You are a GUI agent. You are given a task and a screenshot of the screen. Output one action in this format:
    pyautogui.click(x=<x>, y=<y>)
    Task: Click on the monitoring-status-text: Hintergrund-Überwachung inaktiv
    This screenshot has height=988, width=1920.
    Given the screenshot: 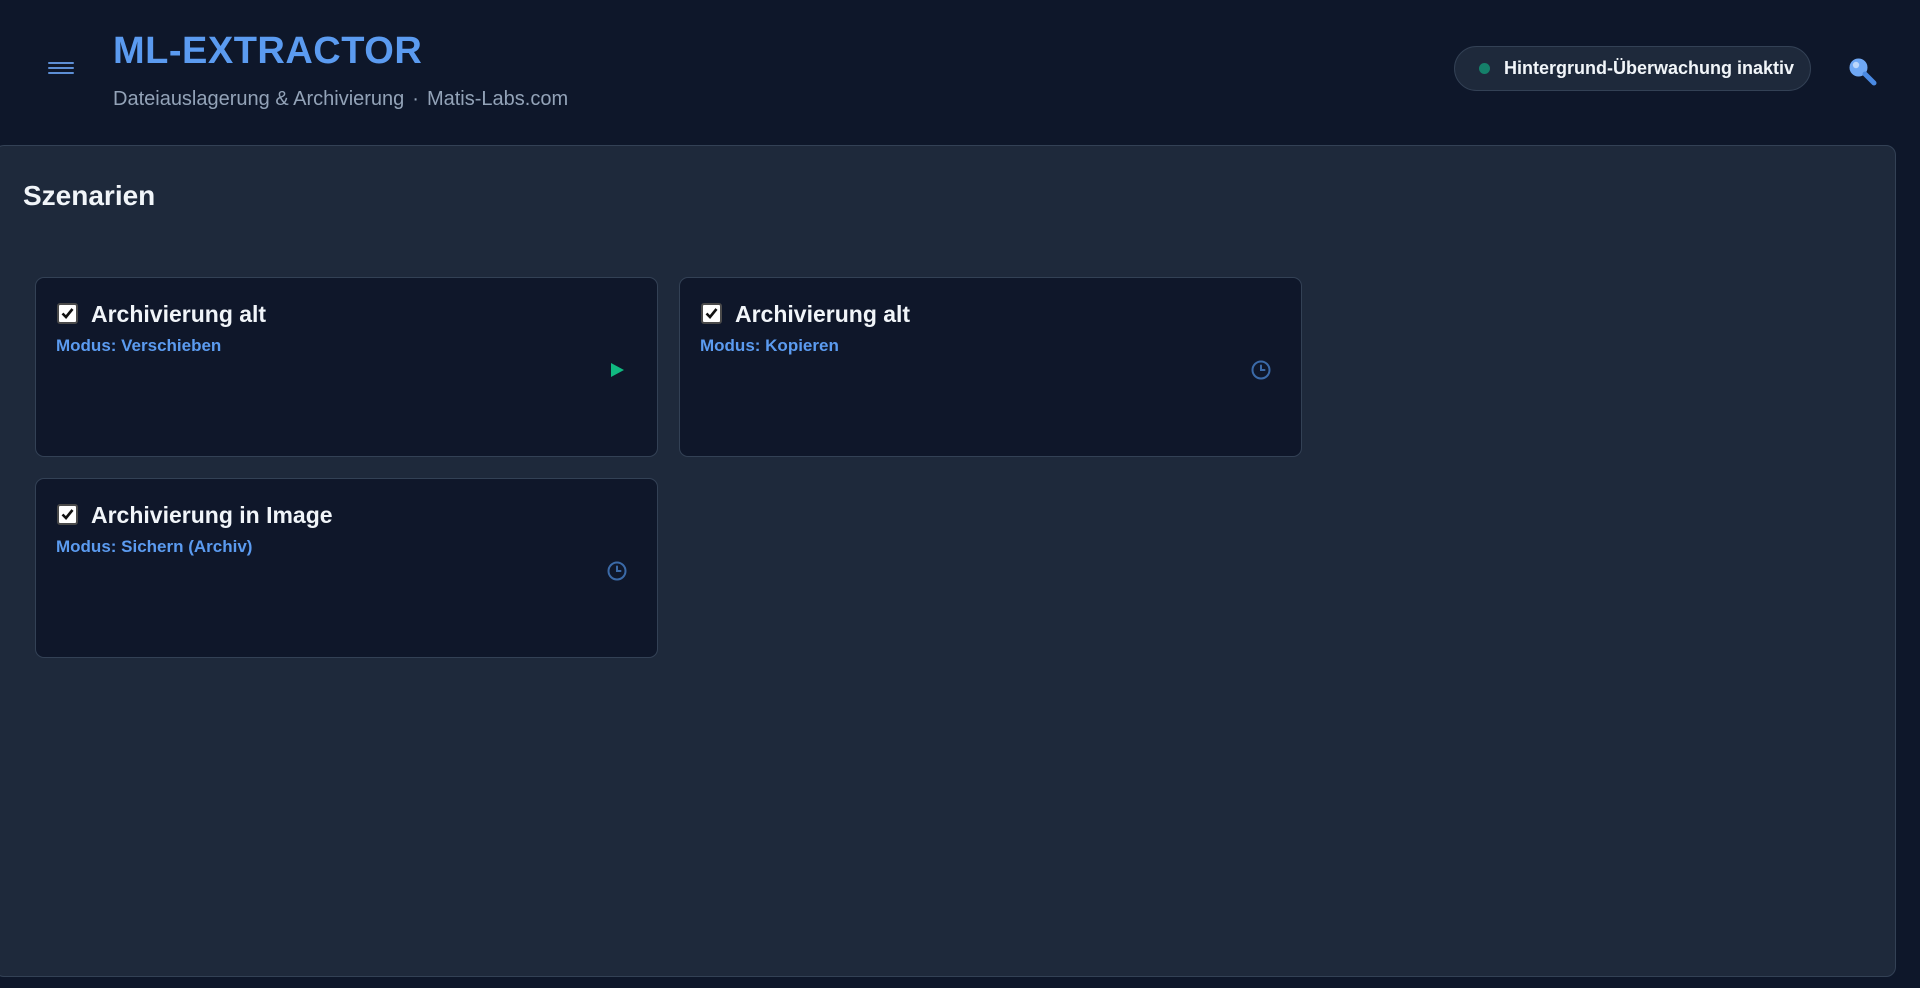 What is the action you would take?
    pyautogui.click(x=1649, y=68)
    